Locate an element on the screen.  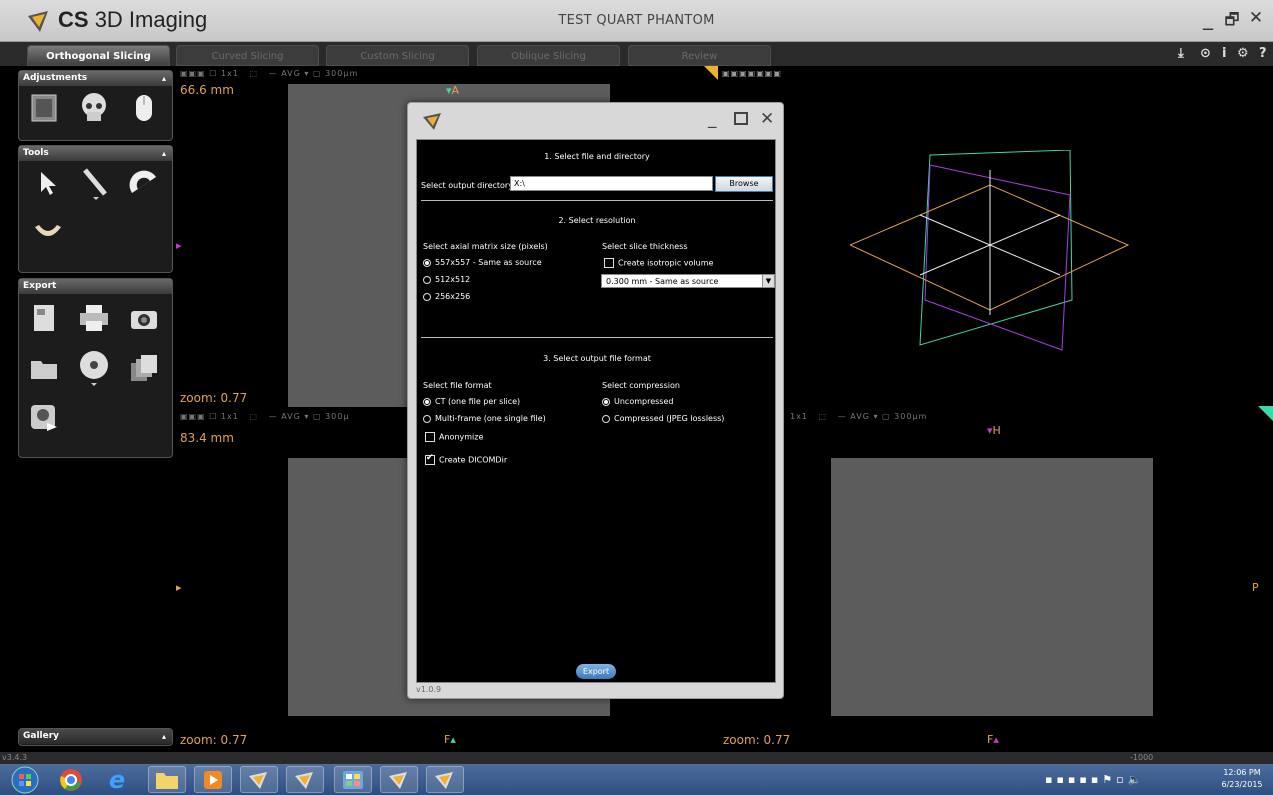
ruler-icon is located at coordinates (96, 183).